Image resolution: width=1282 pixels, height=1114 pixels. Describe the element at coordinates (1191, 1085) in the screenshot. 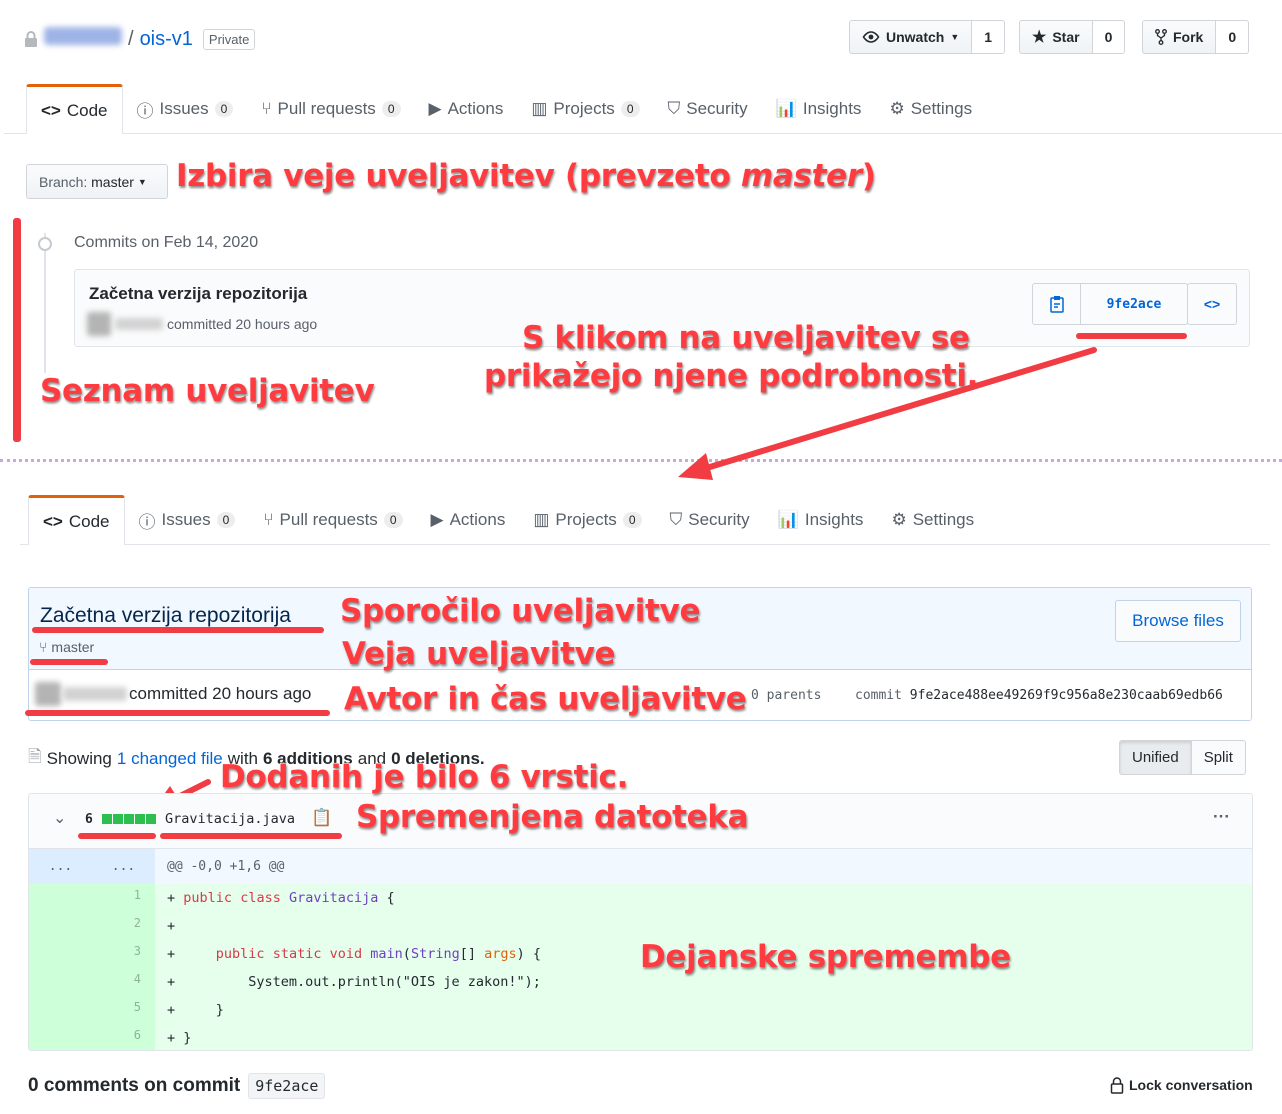

I see `lock-label: Lock conversation` at that location.